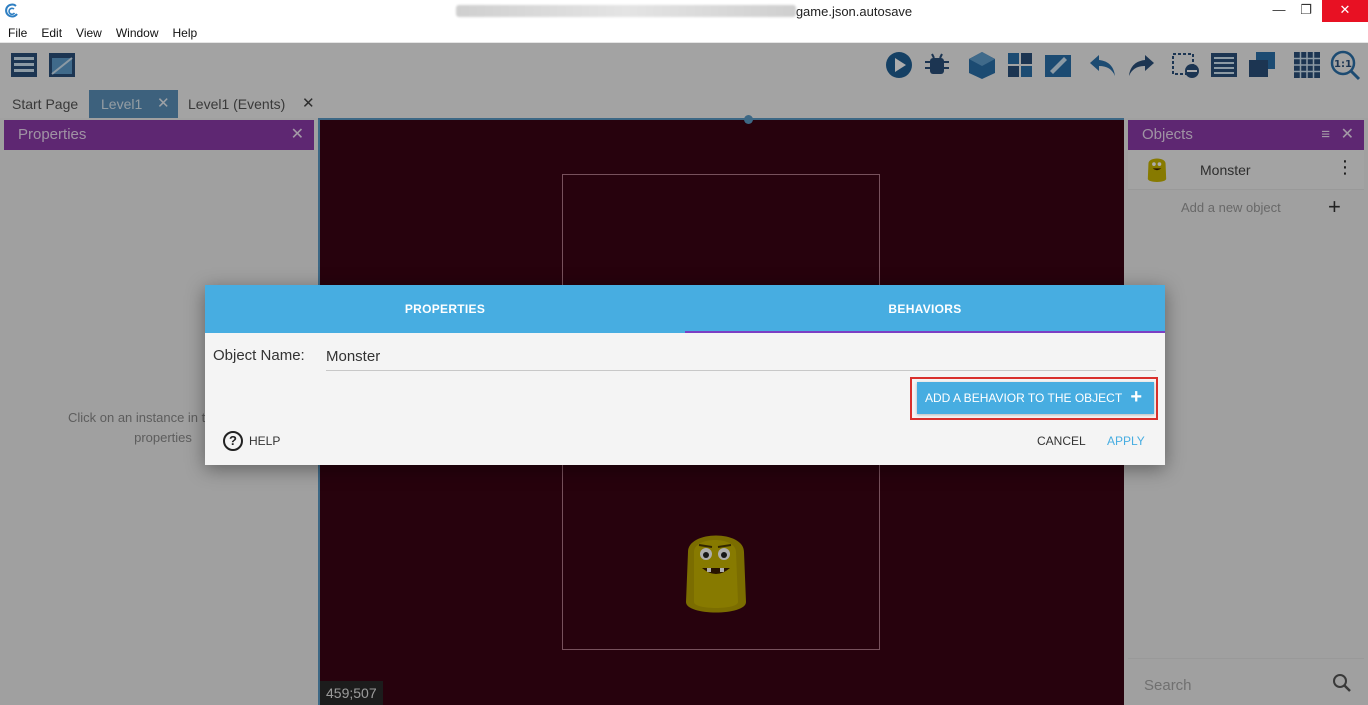 The image size is (1368, 705). What do you see at coordinates (625, 11) in the screenshot?
I see `blurred-path` at bounding box center [625, 11].